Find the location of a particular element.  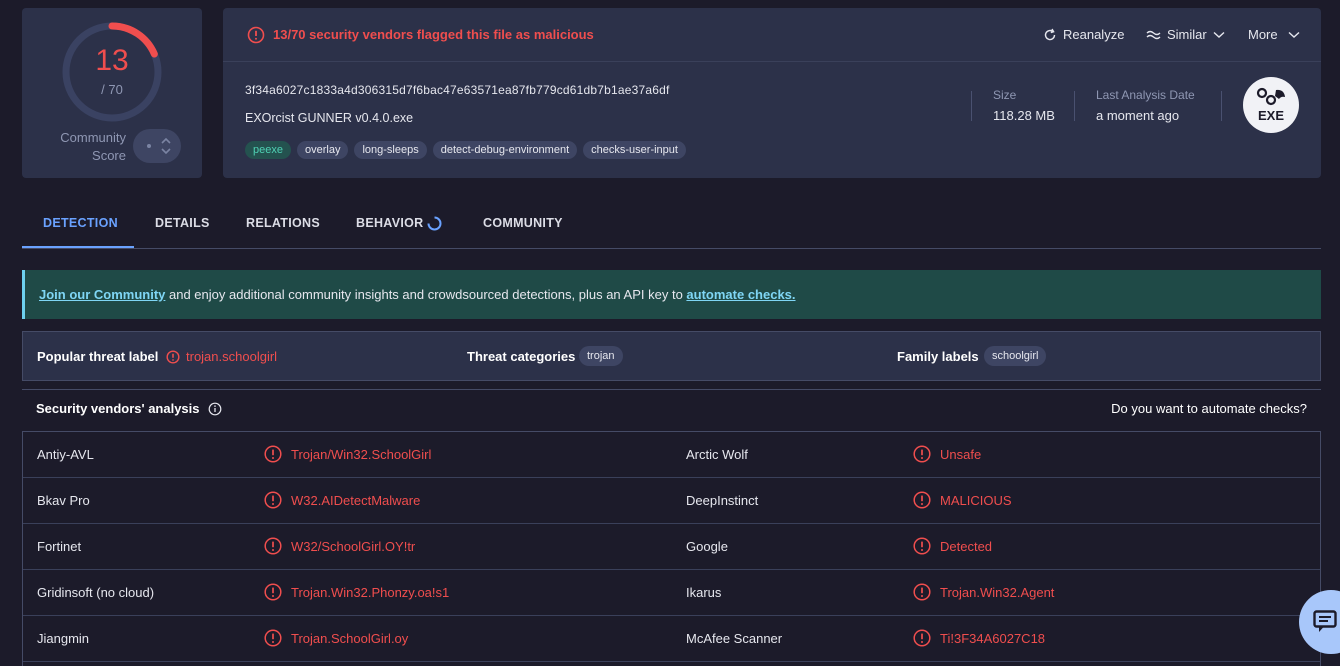

tab-relations: RELATIONS is located at coordinates (283, 223).